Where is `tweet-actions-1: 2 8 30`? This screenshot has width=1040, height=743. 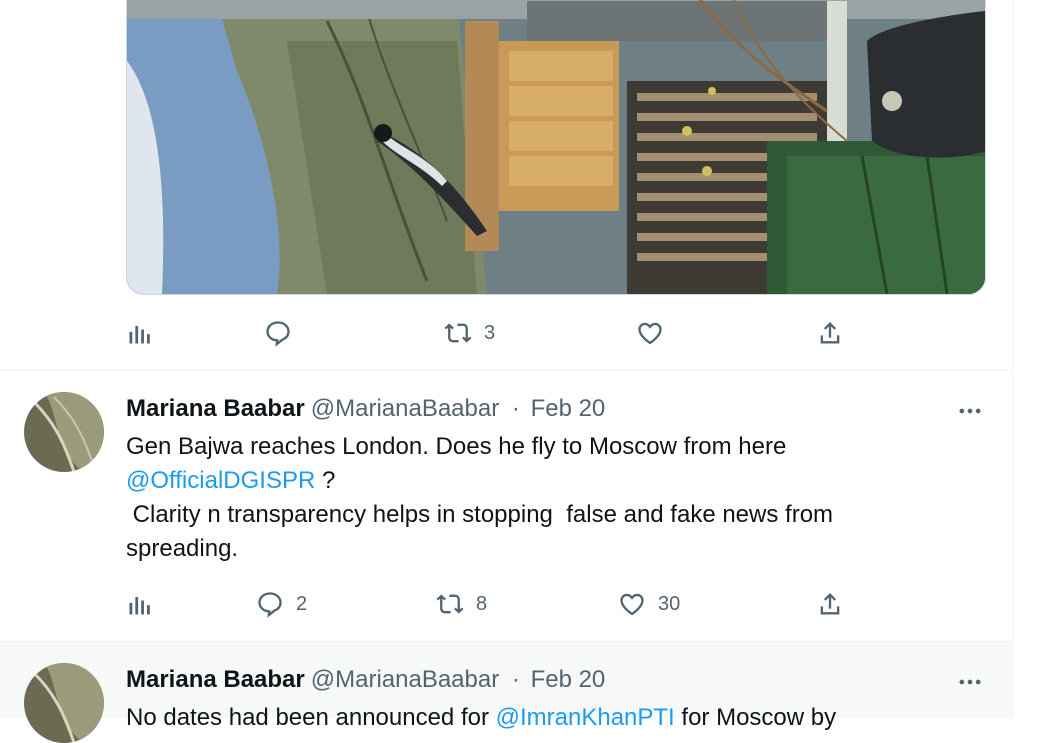
tweet-actions-1: 2 8 30 is located at coordinates (506, 604).